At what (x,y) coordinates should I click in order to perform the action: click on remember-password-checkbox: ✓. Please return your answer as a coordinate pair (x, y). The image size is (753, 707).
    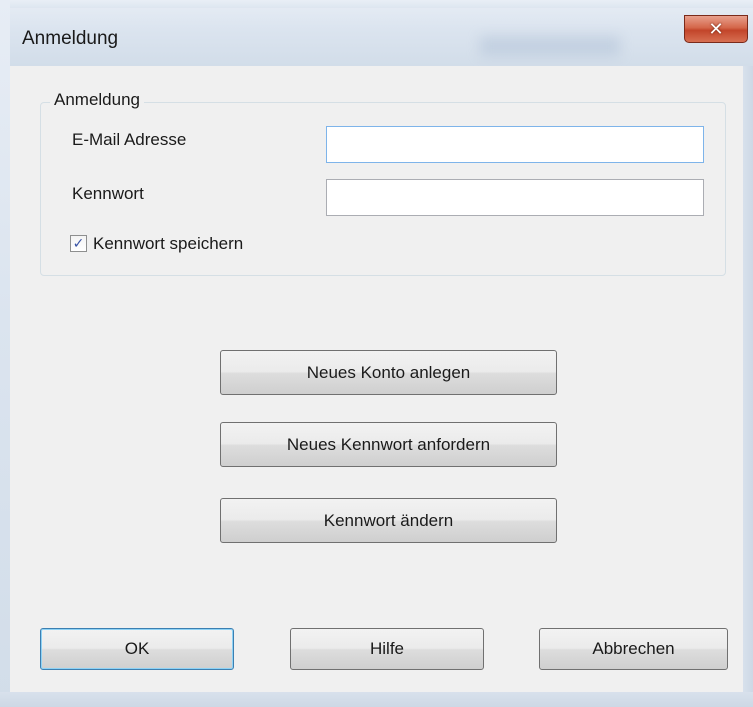
    Looking at the image, I should click on (78, 243).